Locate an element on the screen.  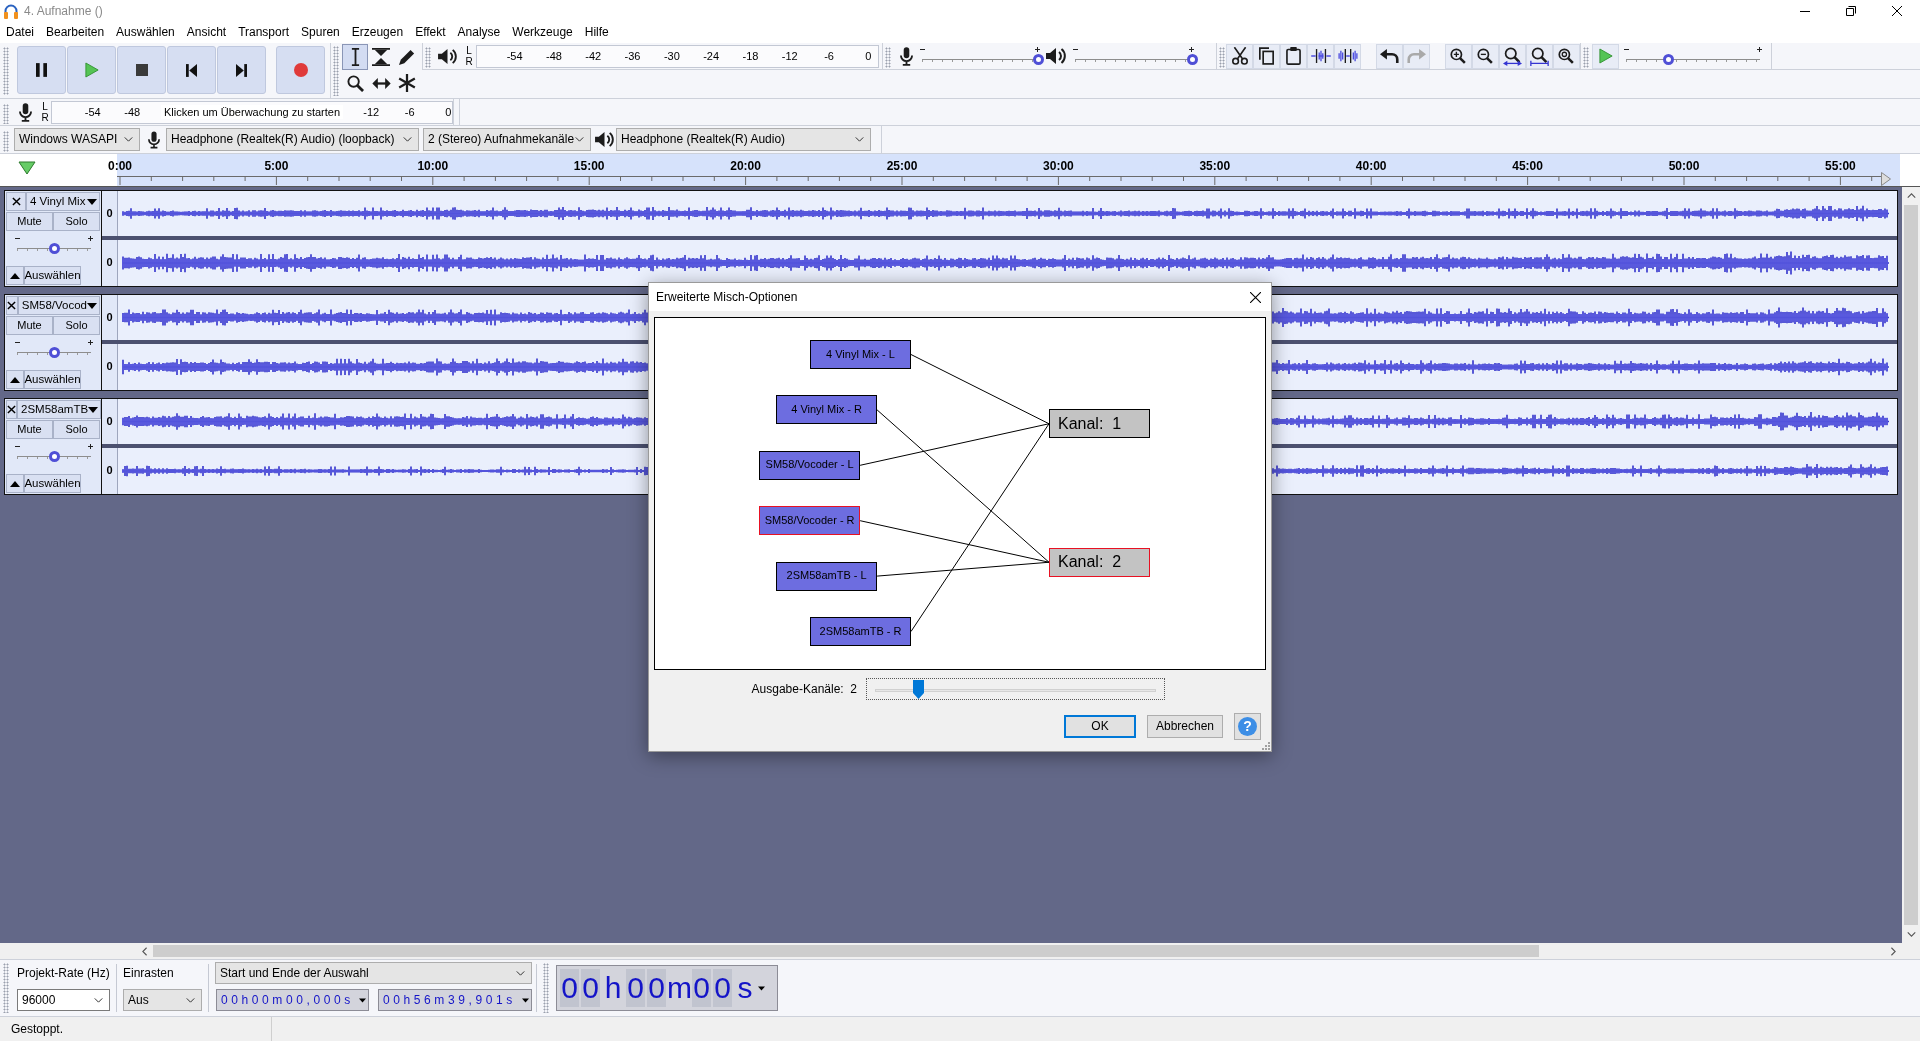
play-speed-slider is located at coordinates (1693, 56).